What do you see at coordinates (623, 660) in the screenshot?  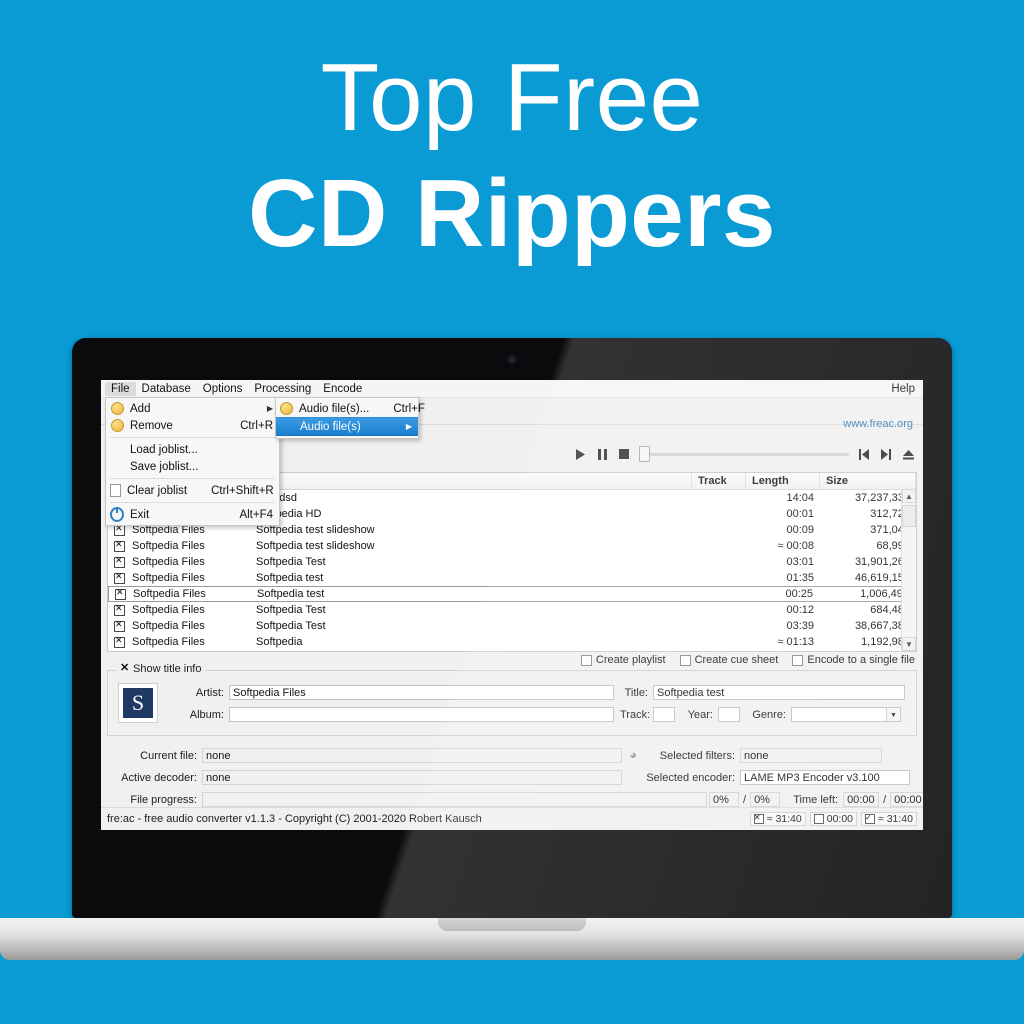 I see `option-create-playlist: Create playlist` at bounding box center [623, 660].